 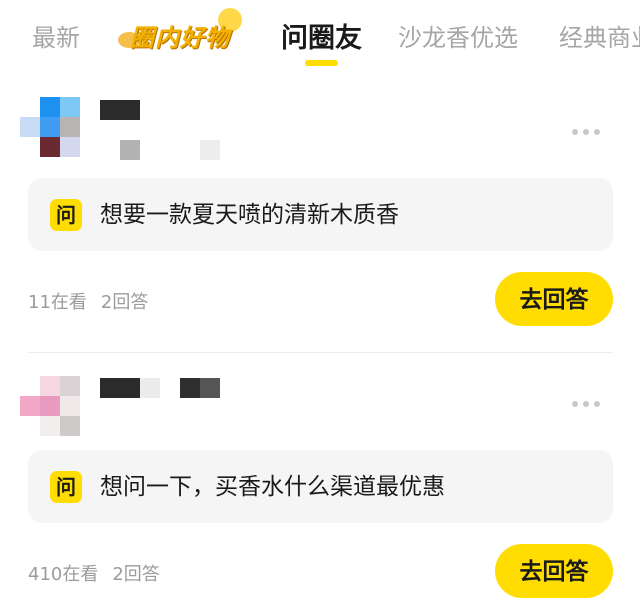 What do you see at coordinates (57, 302) in the screenshot?
I see `view-count: 11在看` at bounding box center [57, 302].